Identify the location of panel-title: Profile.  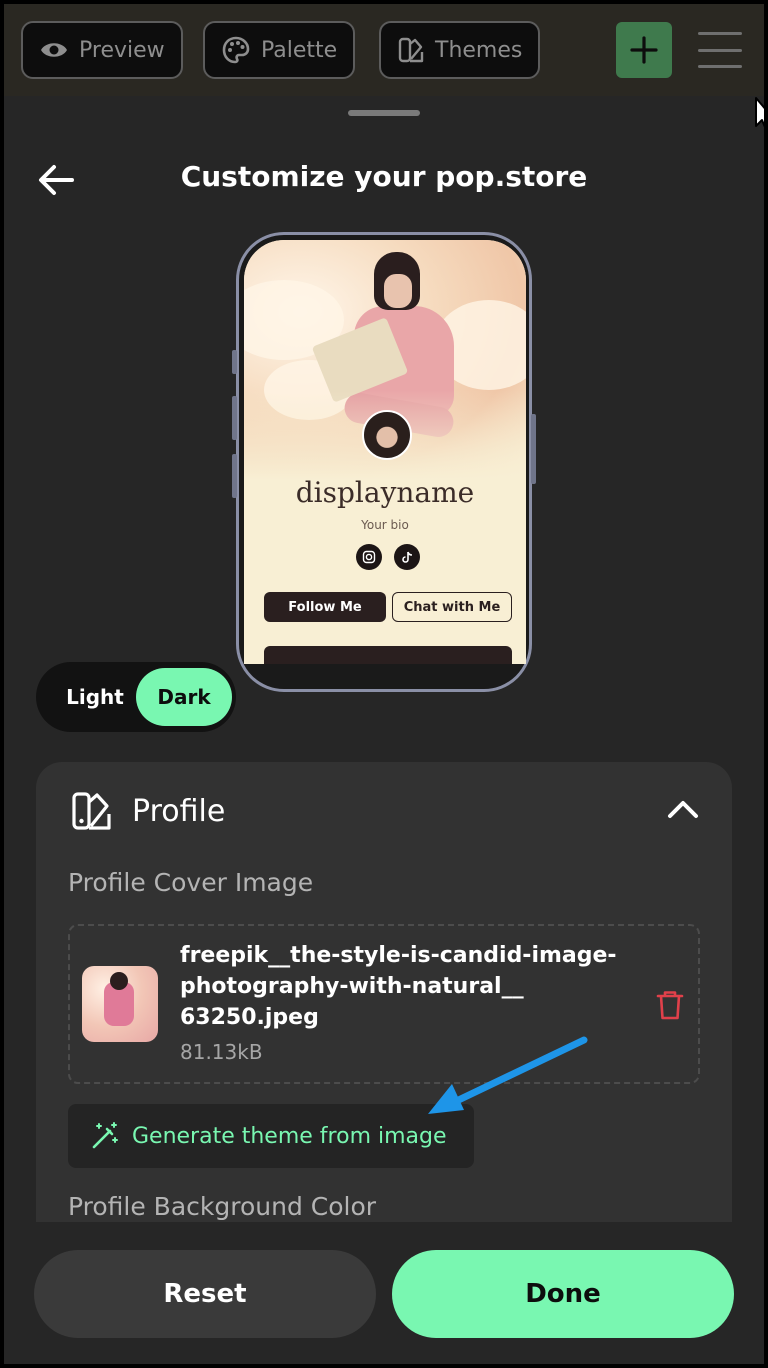
(179, 811).